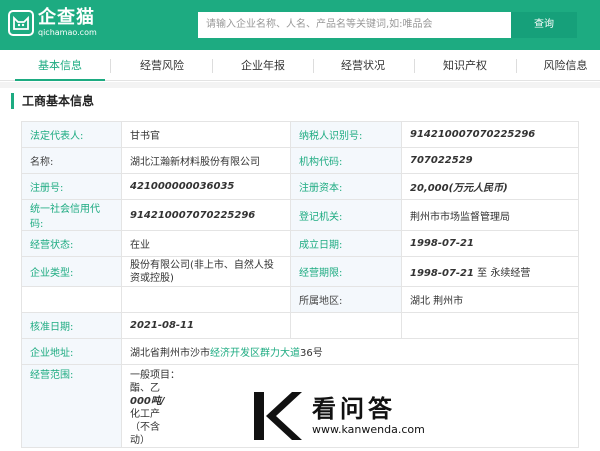 Image resolution: width=600 pixels, height=451 pixels. I want to click on watermark-k-logo, so click(278, 416).